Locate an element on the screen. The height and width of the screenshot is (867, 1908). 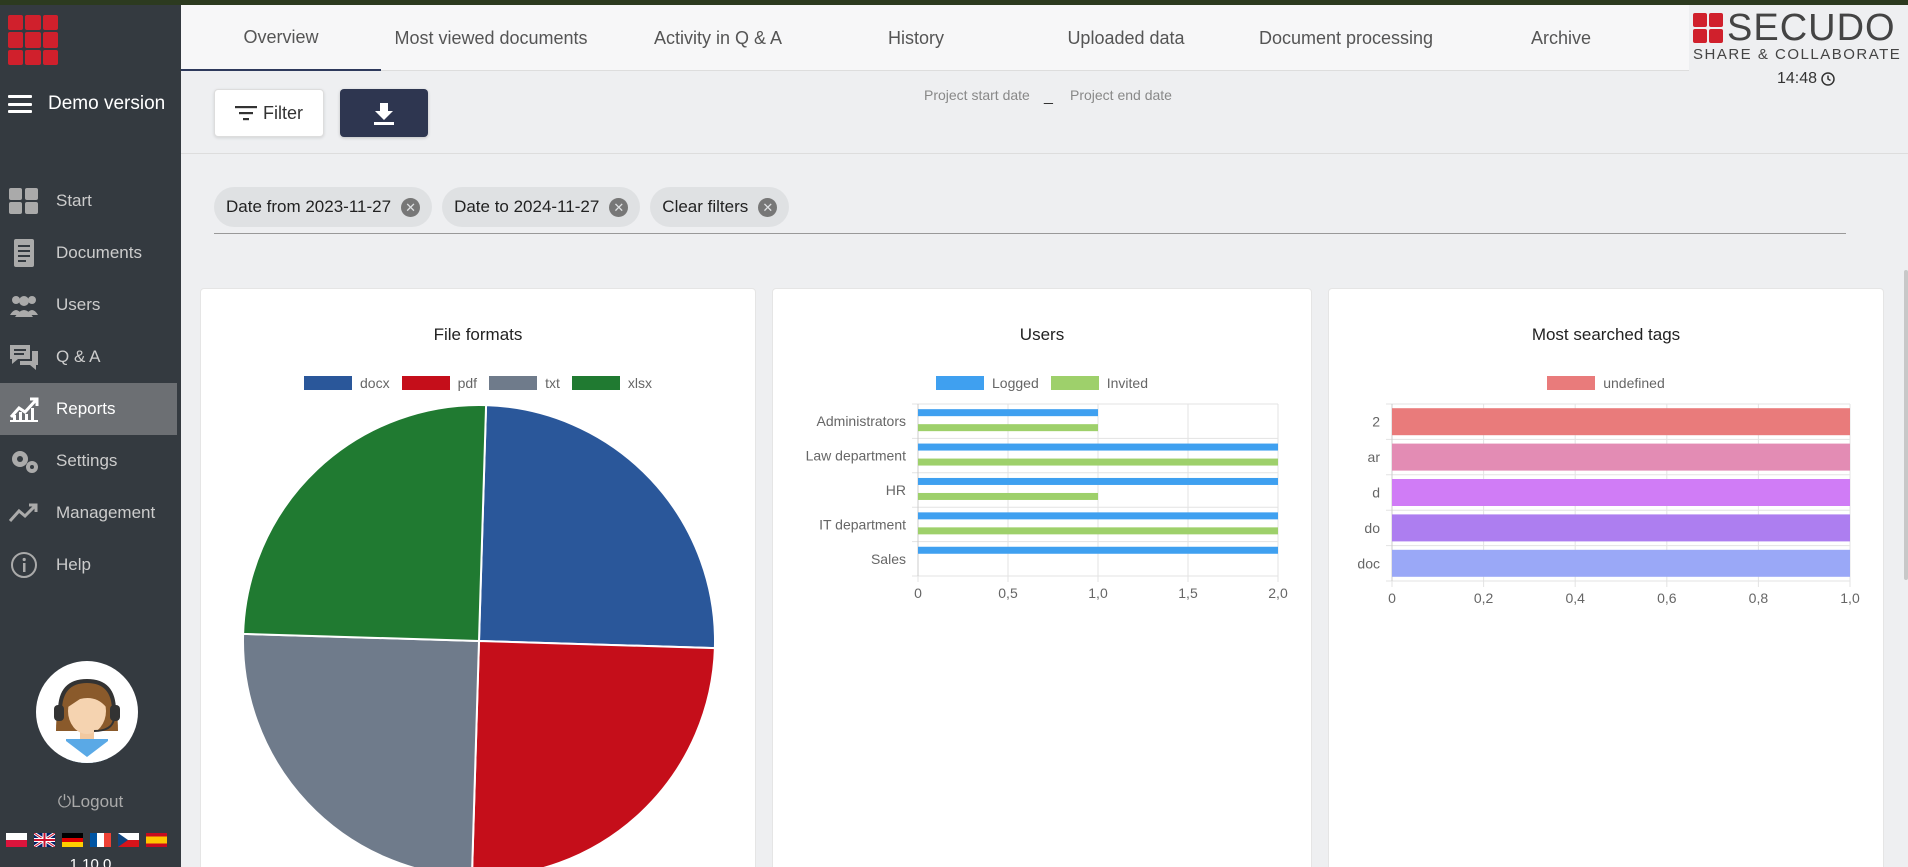
x-tick-label: 0,6 is located at coordinates (1667, 598).